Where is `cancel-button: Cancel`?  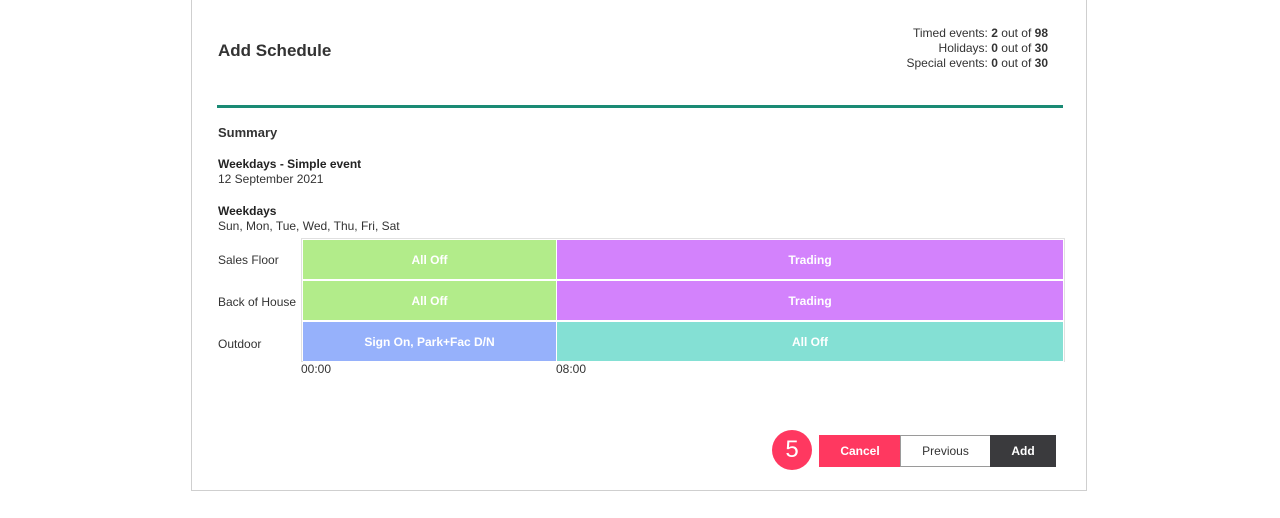 cancel-button: Cancel is located at coordinates (860, 451).